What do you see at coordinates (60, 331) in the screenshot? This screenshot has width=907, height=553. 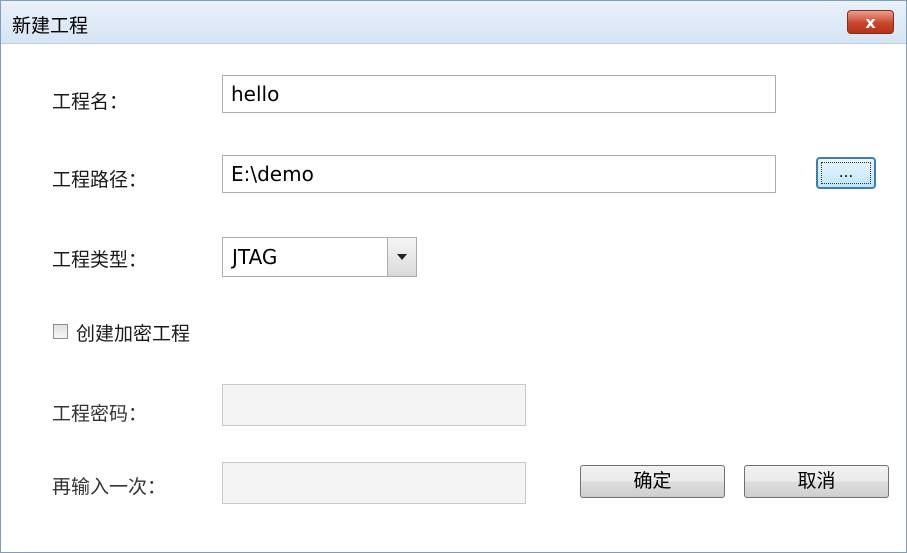 I see `encrypt-checkbox` at bounding box center [60, 331].